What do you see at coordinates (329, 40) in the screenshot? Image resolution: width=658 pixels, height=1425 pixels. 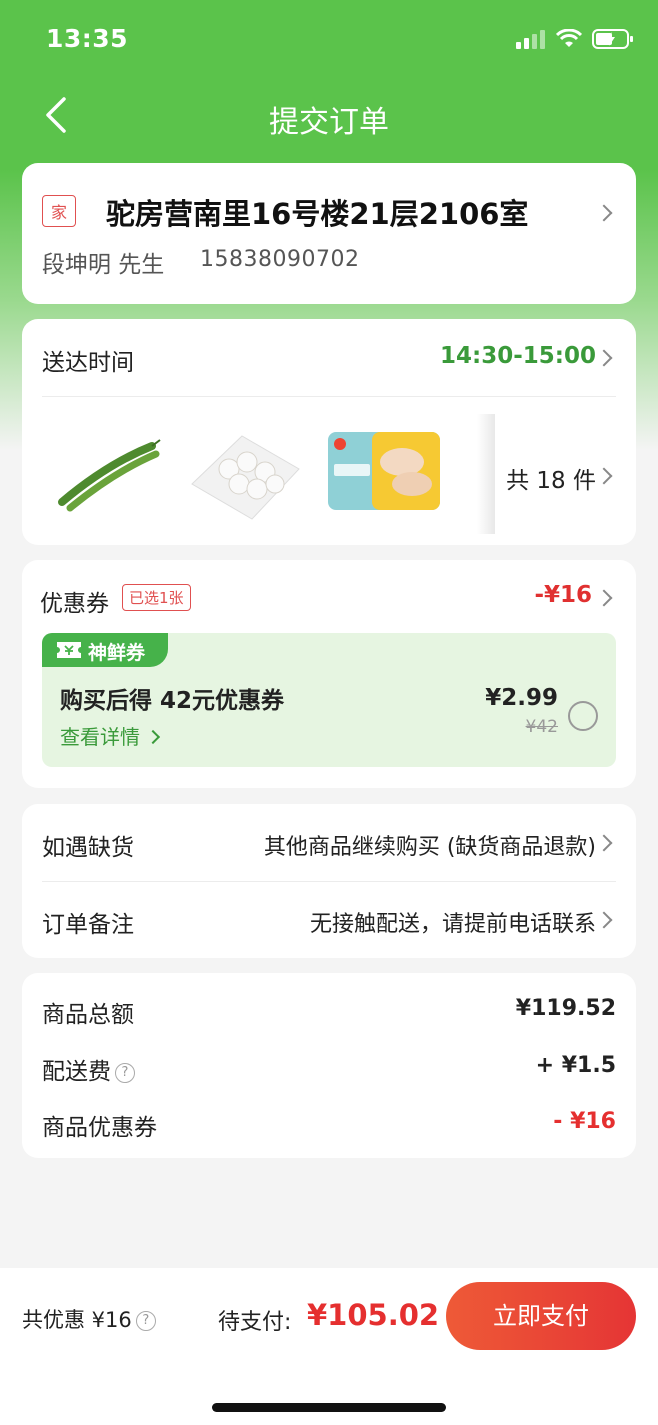 I see `status-bar: 13:35` at bounding box center [329, 40].